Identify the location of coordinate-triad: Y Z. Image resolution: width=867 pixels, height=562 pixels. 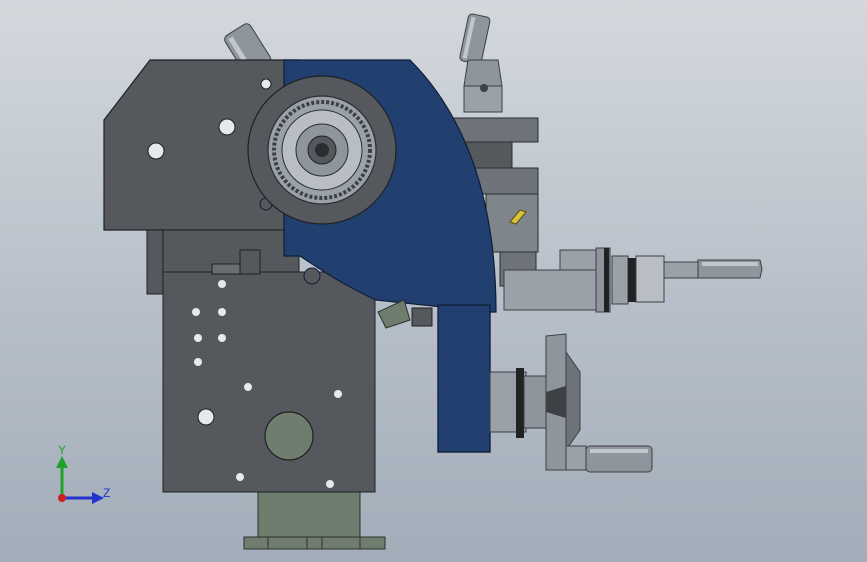
(83, 473).